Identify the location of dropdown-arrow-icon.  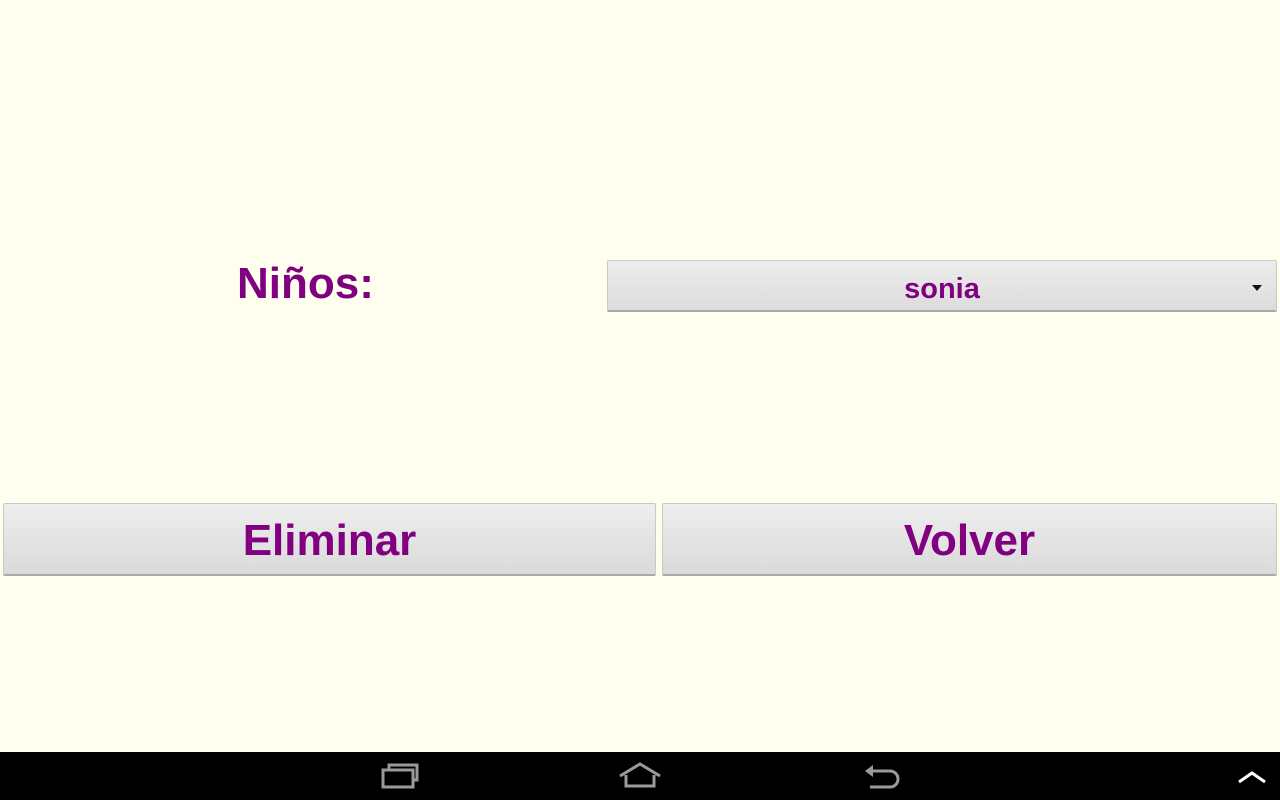
(1257, 288).